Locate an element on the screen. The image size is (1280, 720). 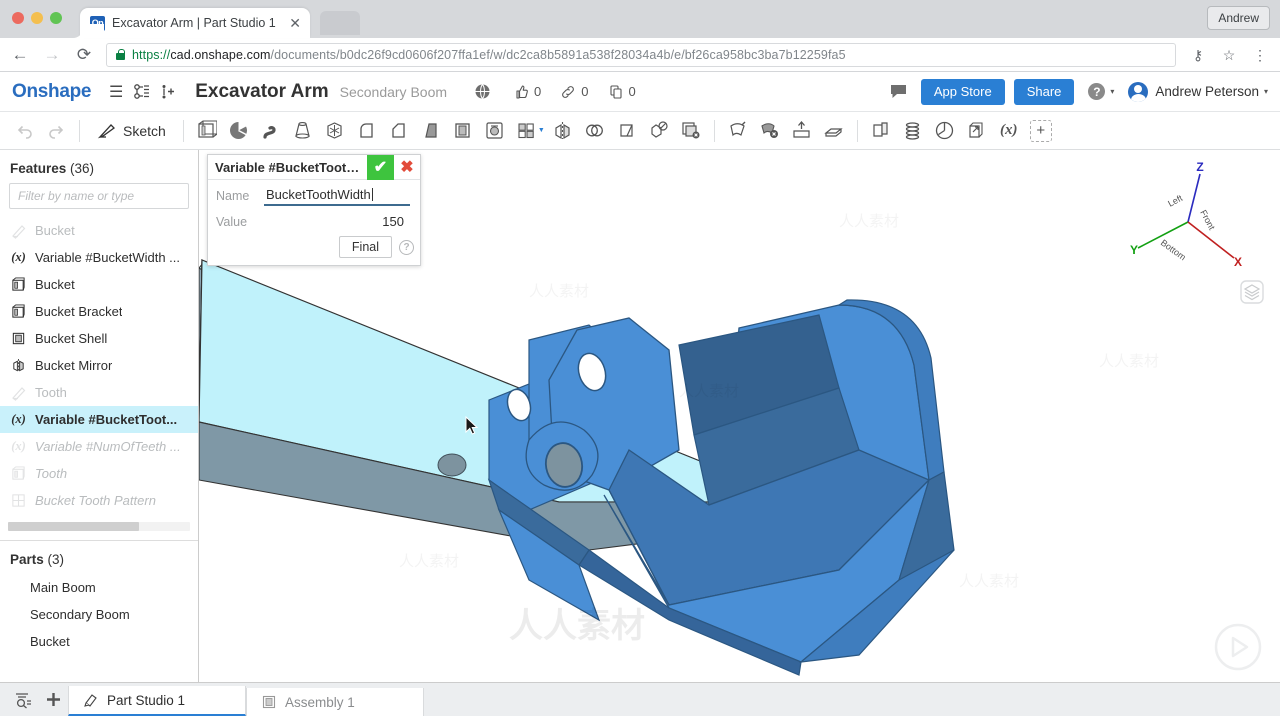
enclose-icon is located at coordinates (335, 131).